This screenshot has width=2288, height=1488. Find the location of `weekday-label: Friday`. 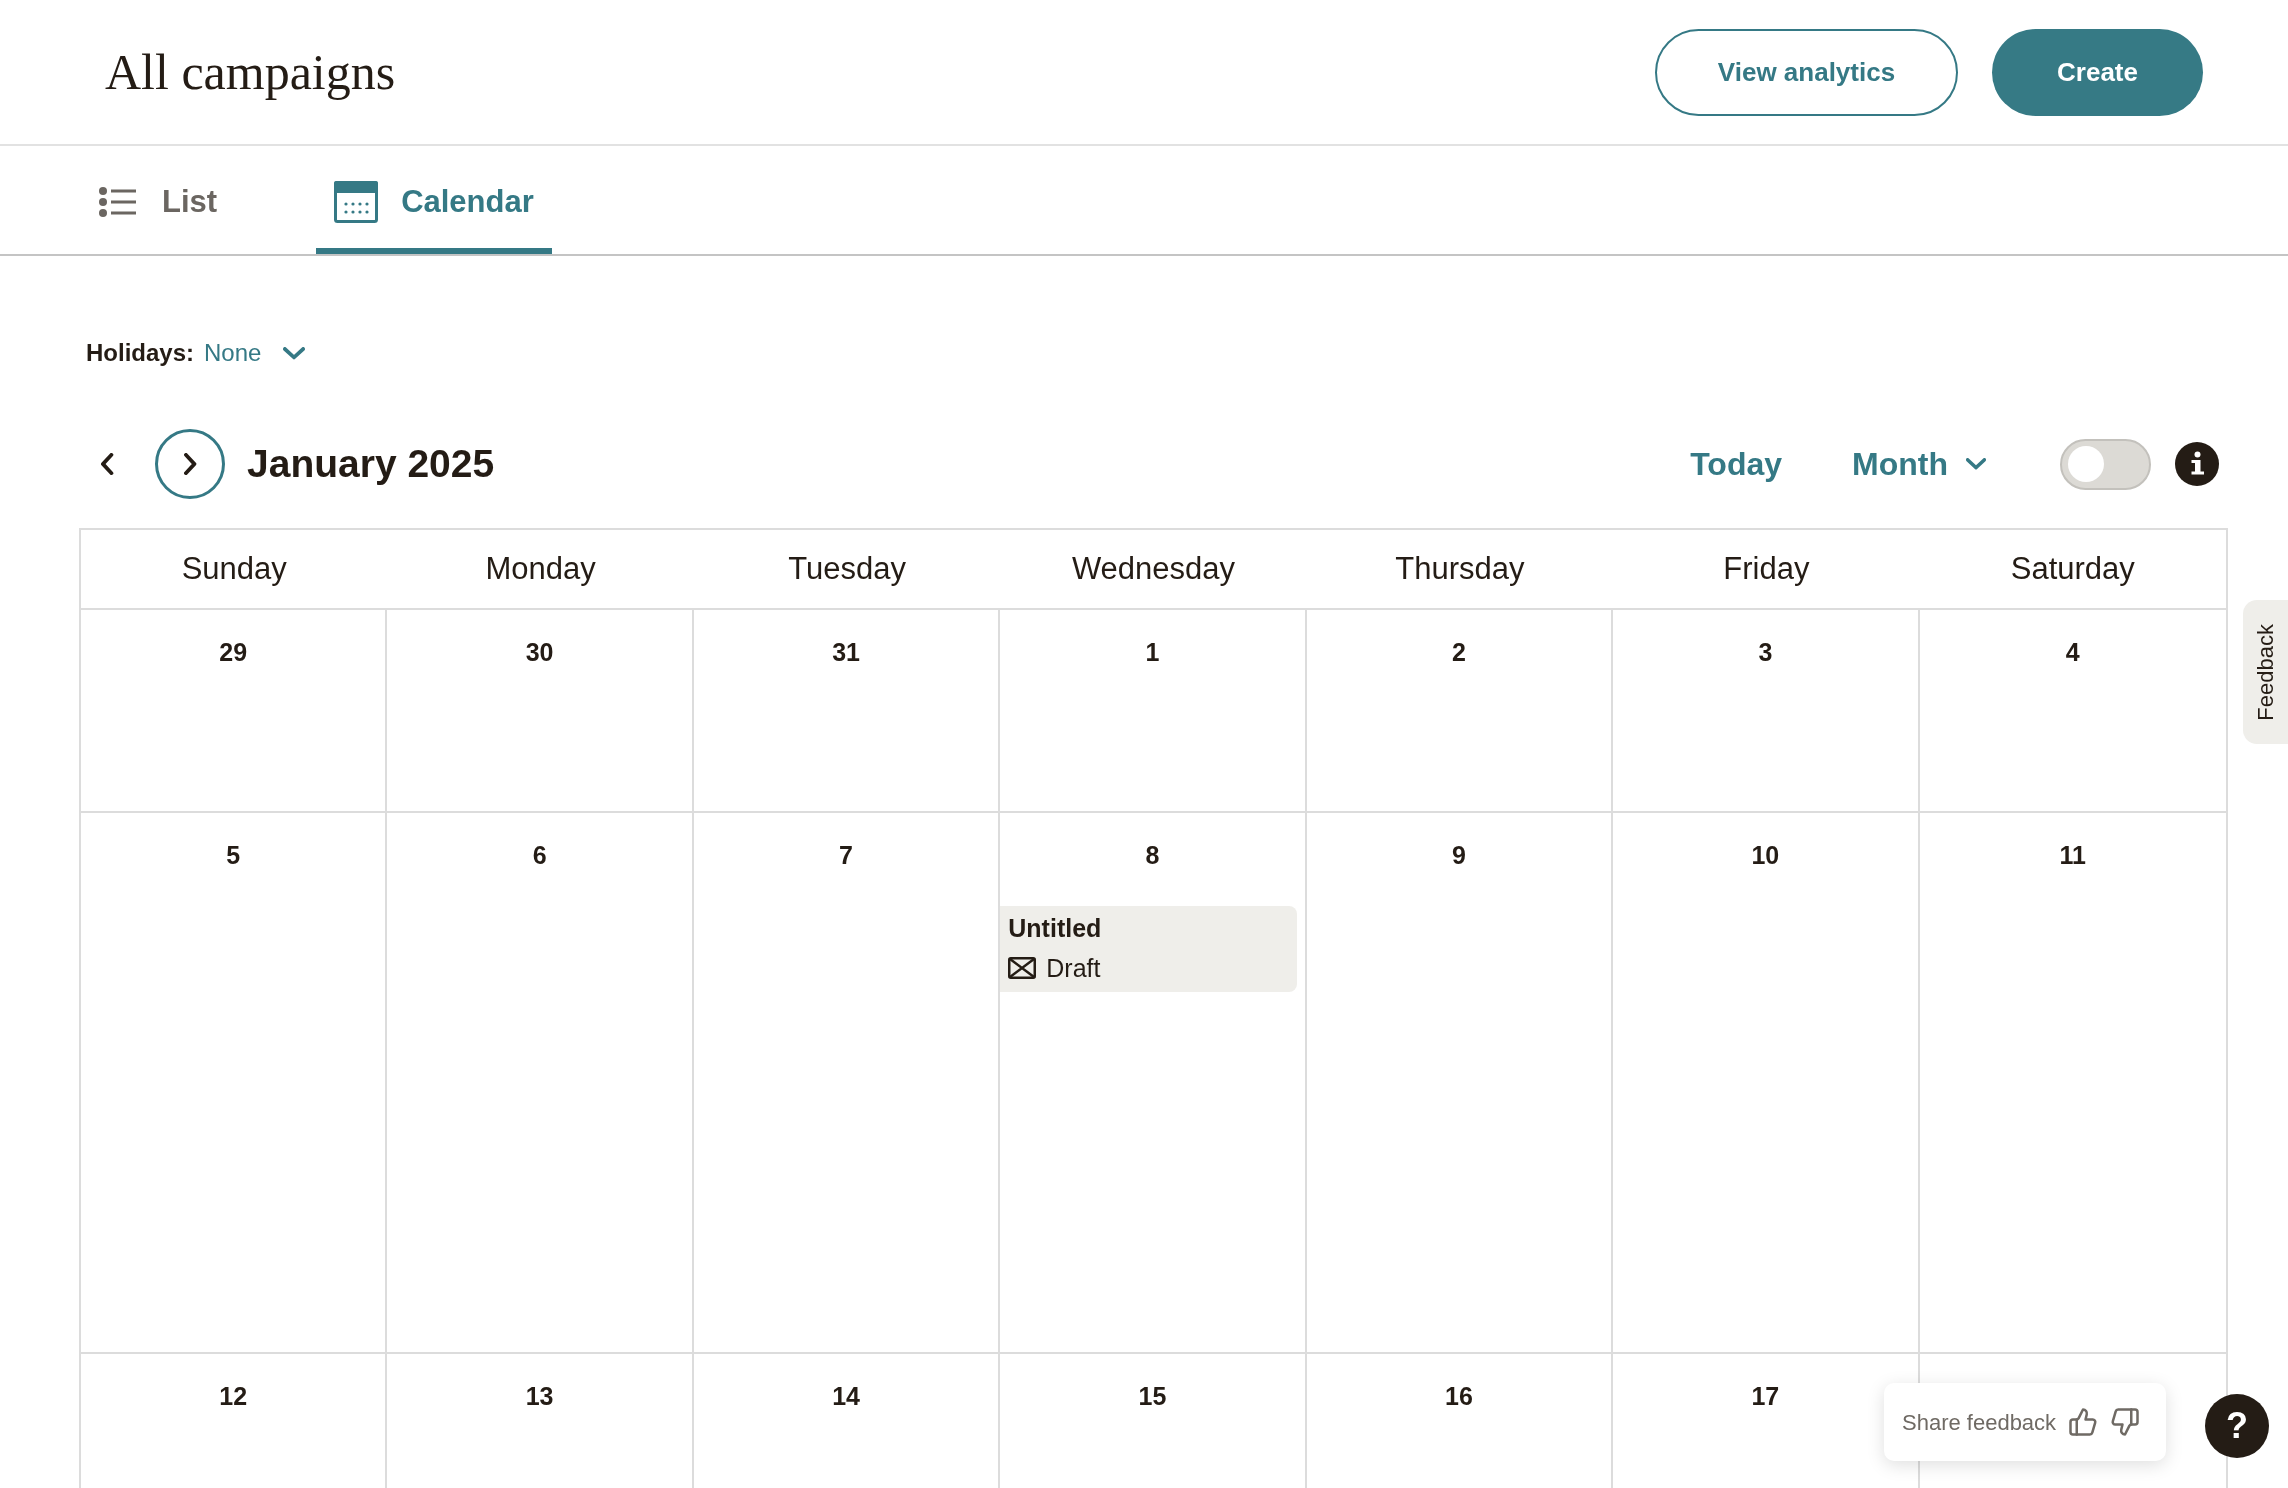

weekday-label: Friday is located at coordinates (1766, 568).